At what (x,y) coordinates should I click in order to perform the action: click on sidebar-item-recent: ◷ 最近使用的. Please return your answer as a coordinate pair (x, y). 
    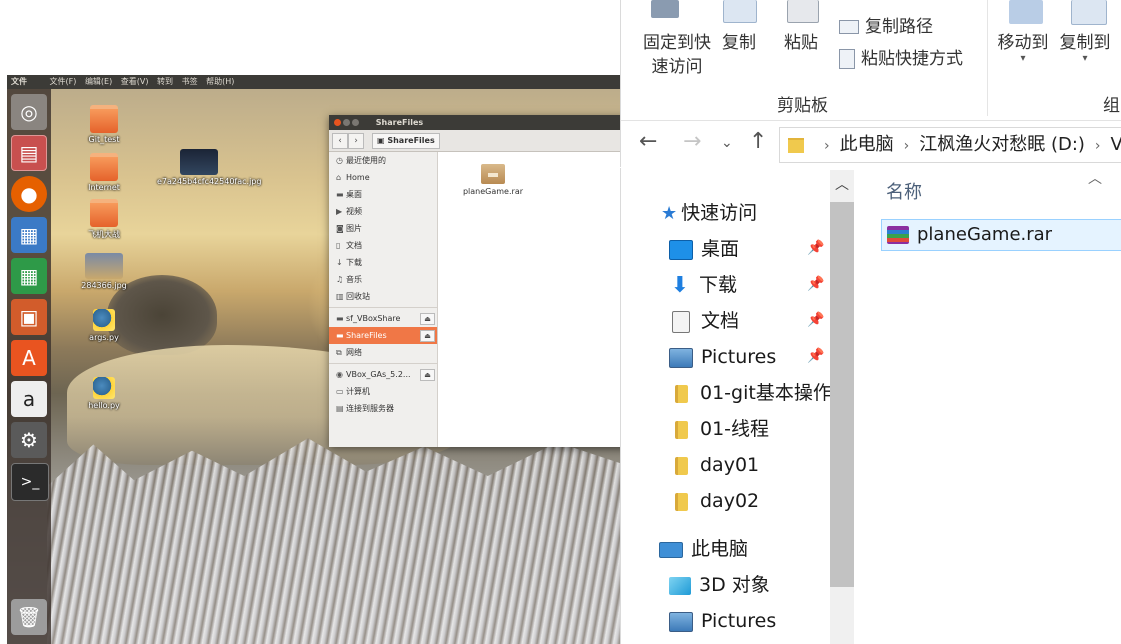
    Looking at the image, I should click on (383, 160).